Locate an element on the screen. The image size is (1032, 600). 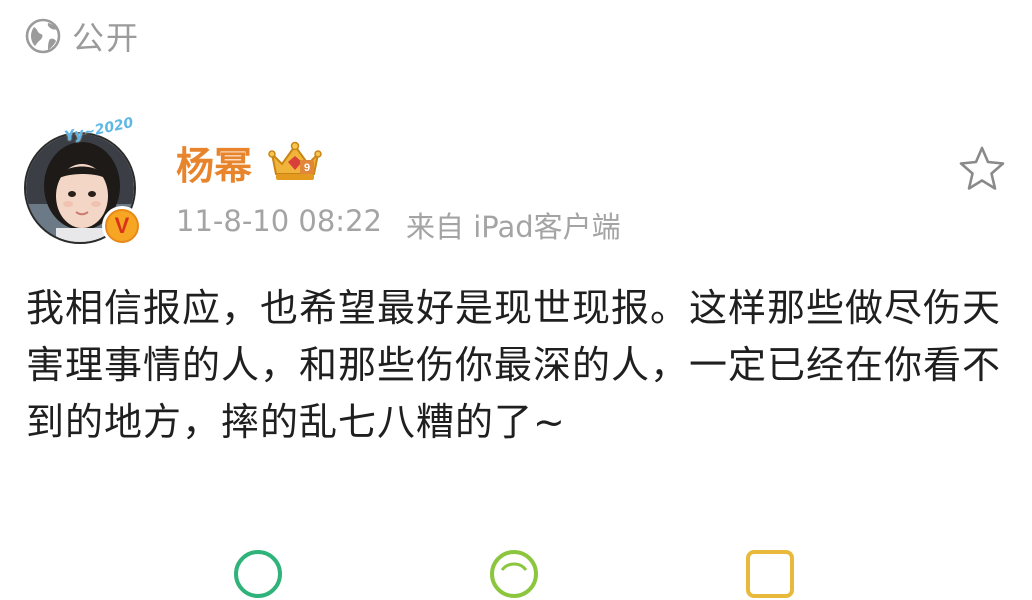
post-timestamp: 11-8-10 08:22 is located at coordinates (279, 221).